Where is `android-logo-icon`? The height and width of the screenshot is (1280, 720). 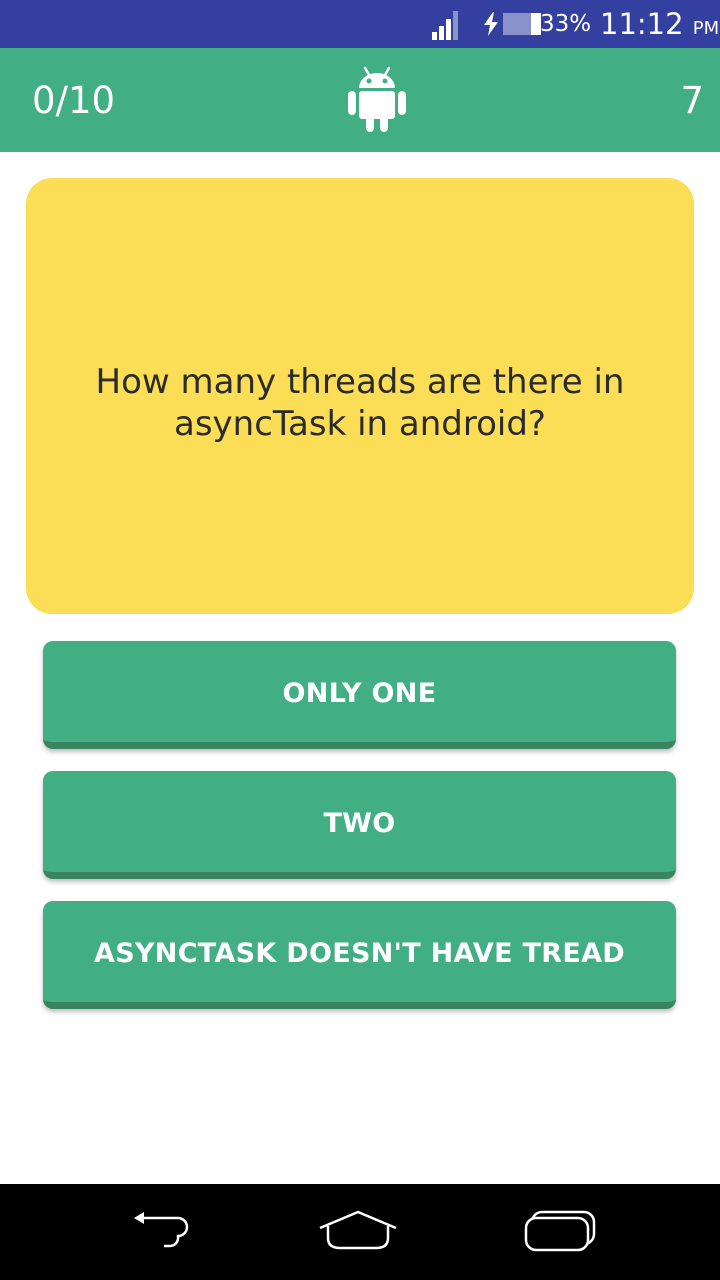
android-logo-icon is located at coordinates (377, 99).